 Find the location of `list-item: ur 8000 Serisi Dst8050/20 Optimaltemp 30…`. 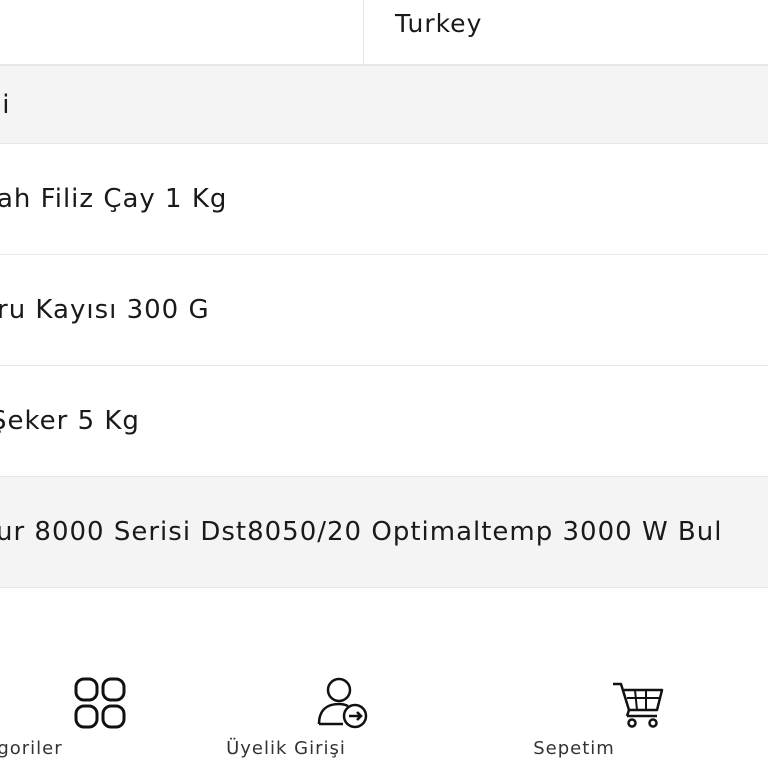

list-item: ur 8000 Serisi Dst8050/20 Optimaltemp 30… is located at coordinates (384, 532).